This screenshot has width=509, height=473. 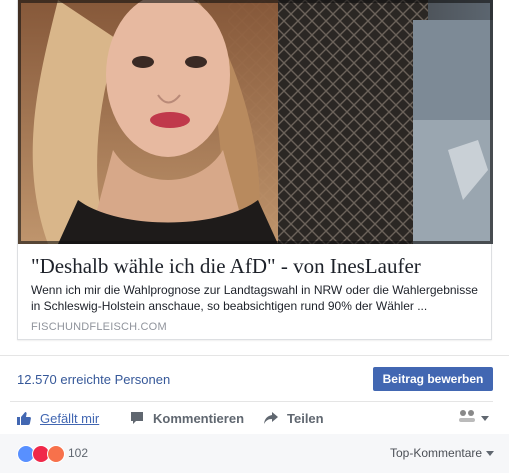 I want to click on link-domain: FISCHUNDFLEISCH.COM, so click(x=99, y=327).